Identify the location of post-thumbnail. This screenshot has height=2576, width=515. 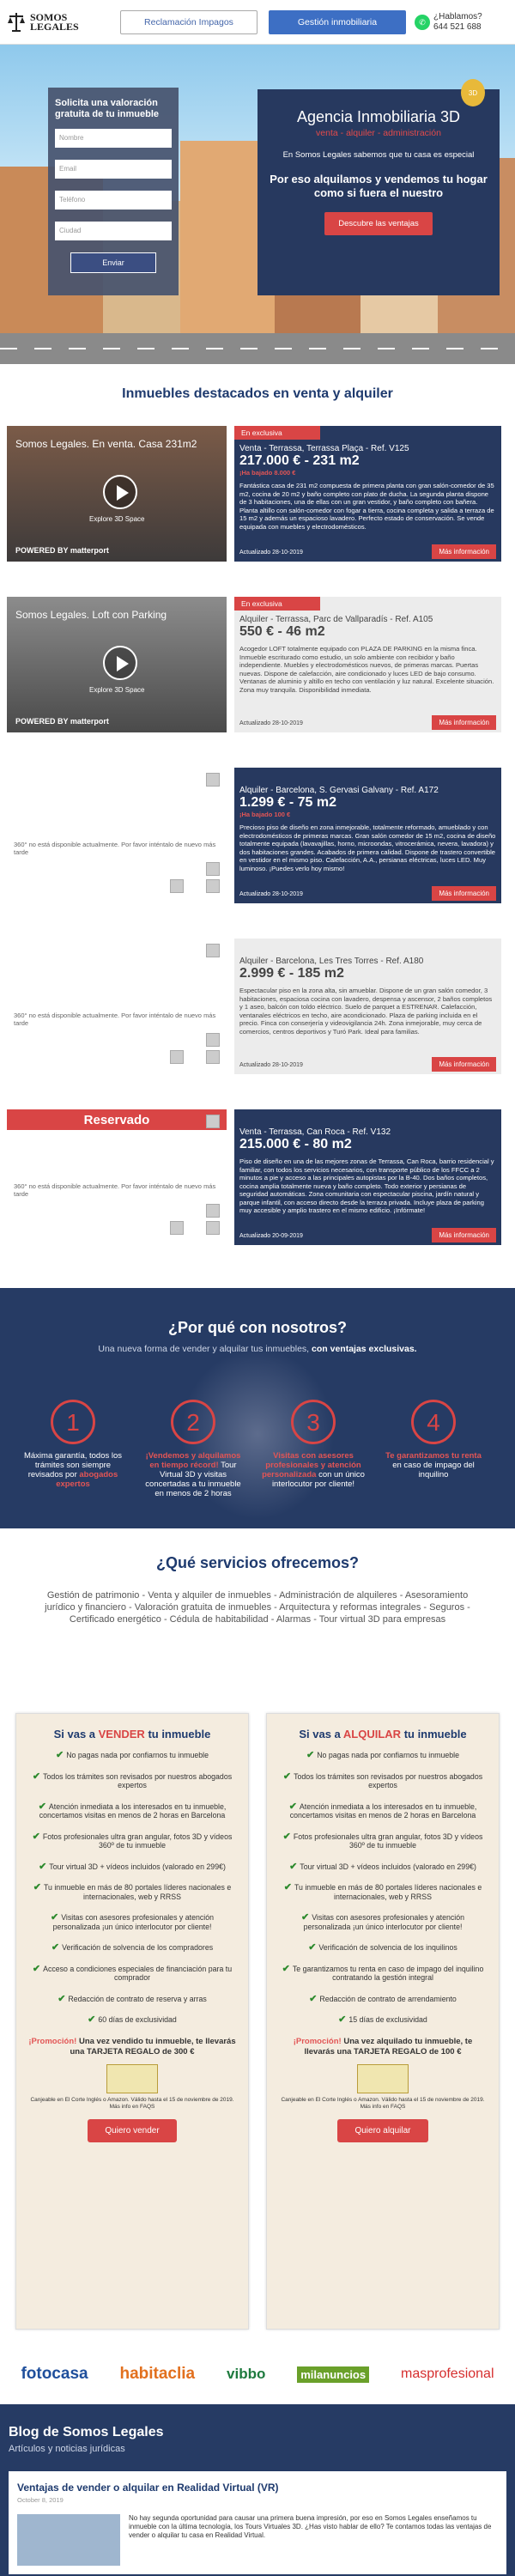
(68, 2540).